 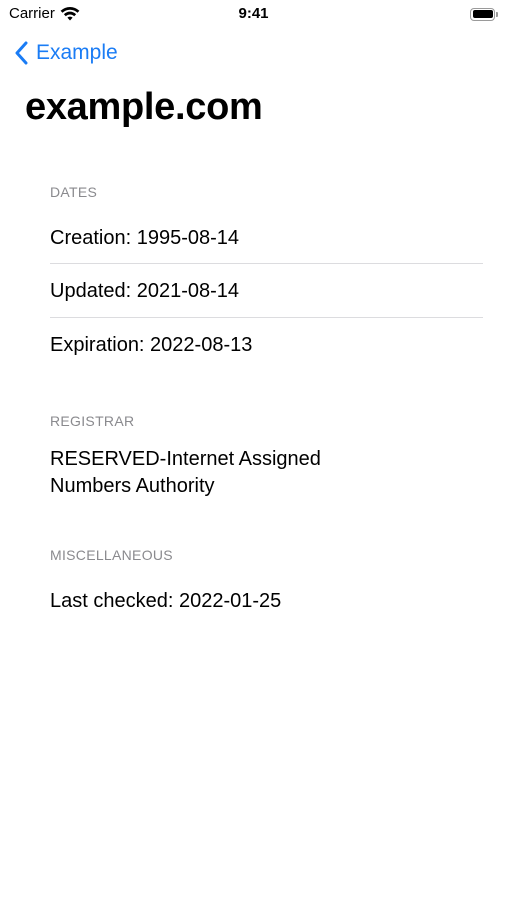 I want to click on battery-icon, so click(x=484, y=14).